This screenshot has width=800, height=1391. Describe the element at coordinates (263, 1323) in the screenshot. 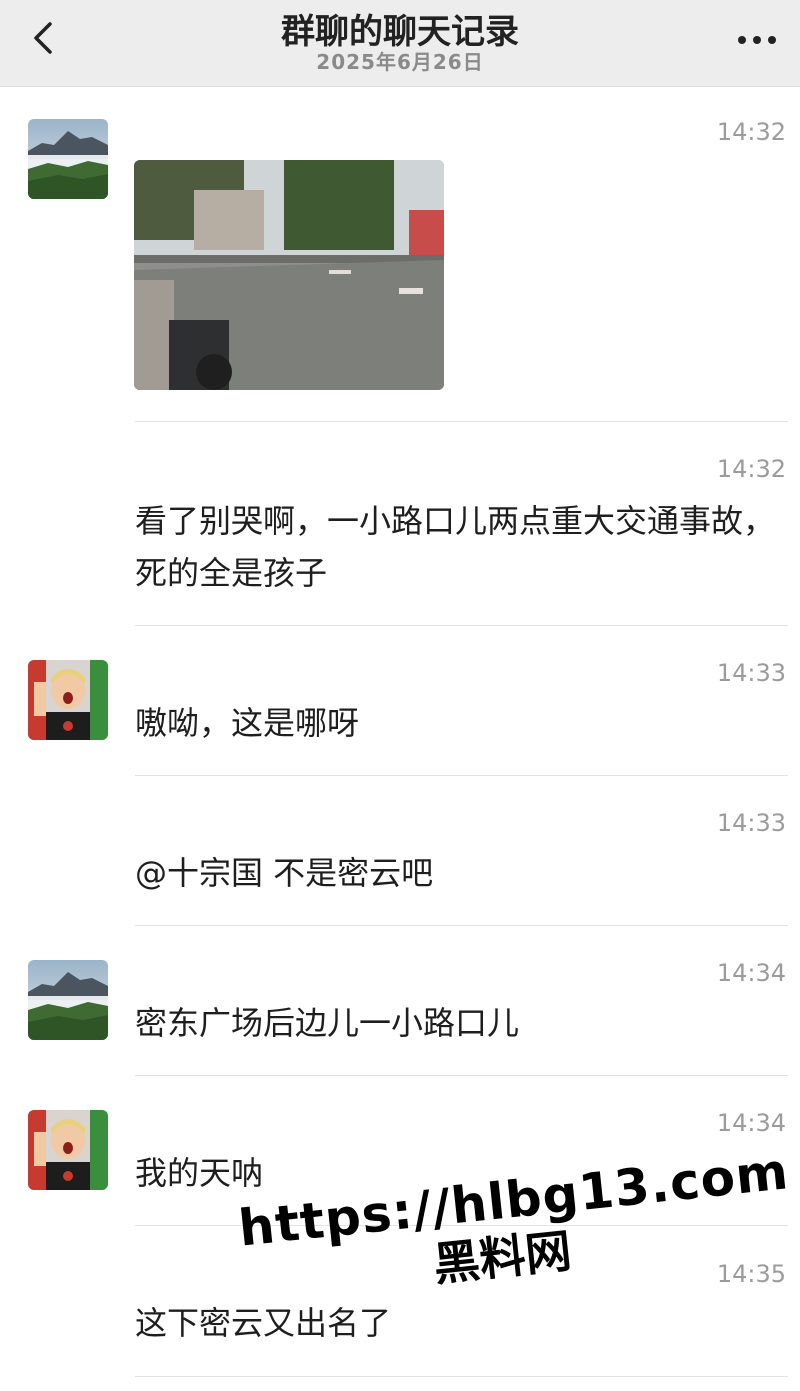

I see `message-text: 这下密云又出名了` at that location.